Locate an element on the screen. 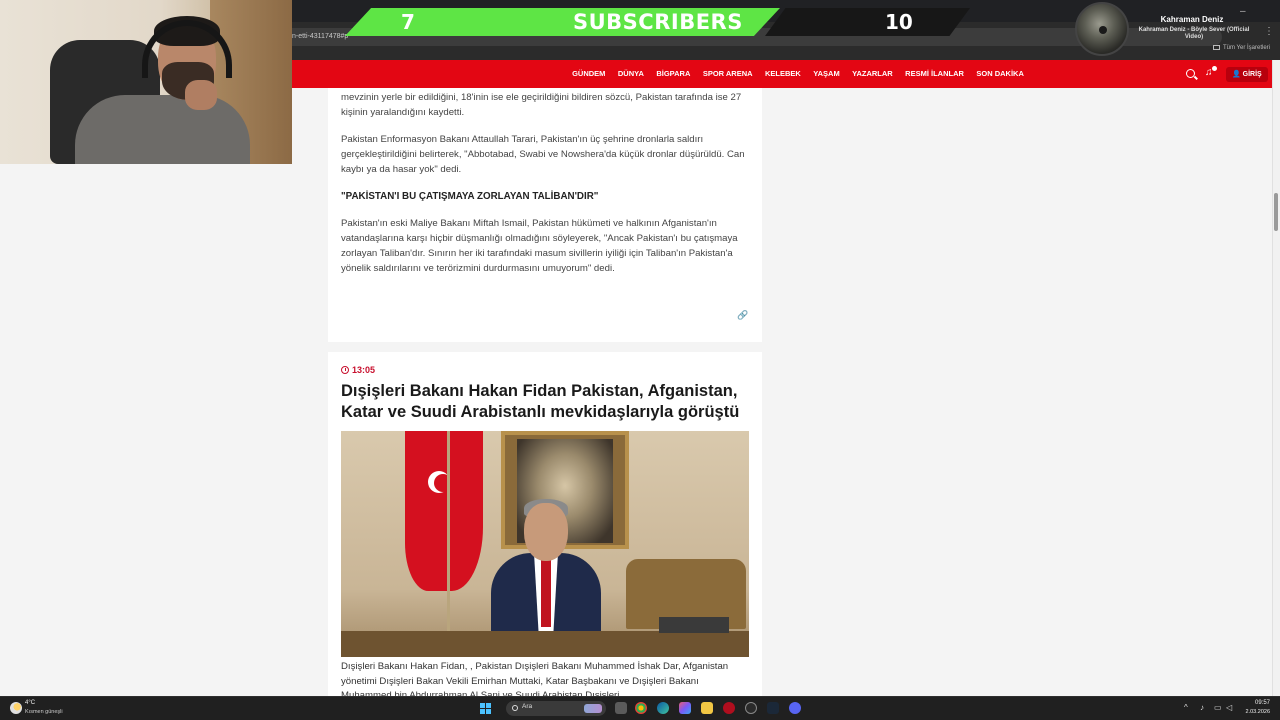 The image size is (1280, 720). obs-icon is located at coordinates (751, 708).